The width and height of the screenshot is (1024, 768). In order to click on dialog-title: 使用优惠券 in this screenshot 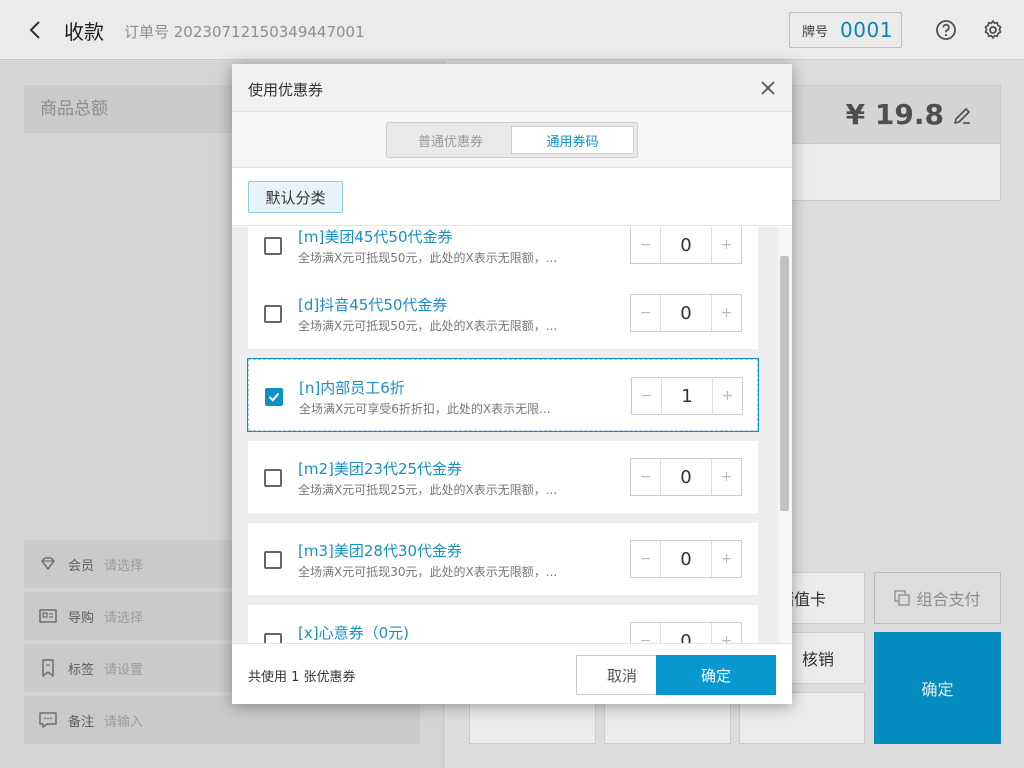, I will do `click(286, 90)`.